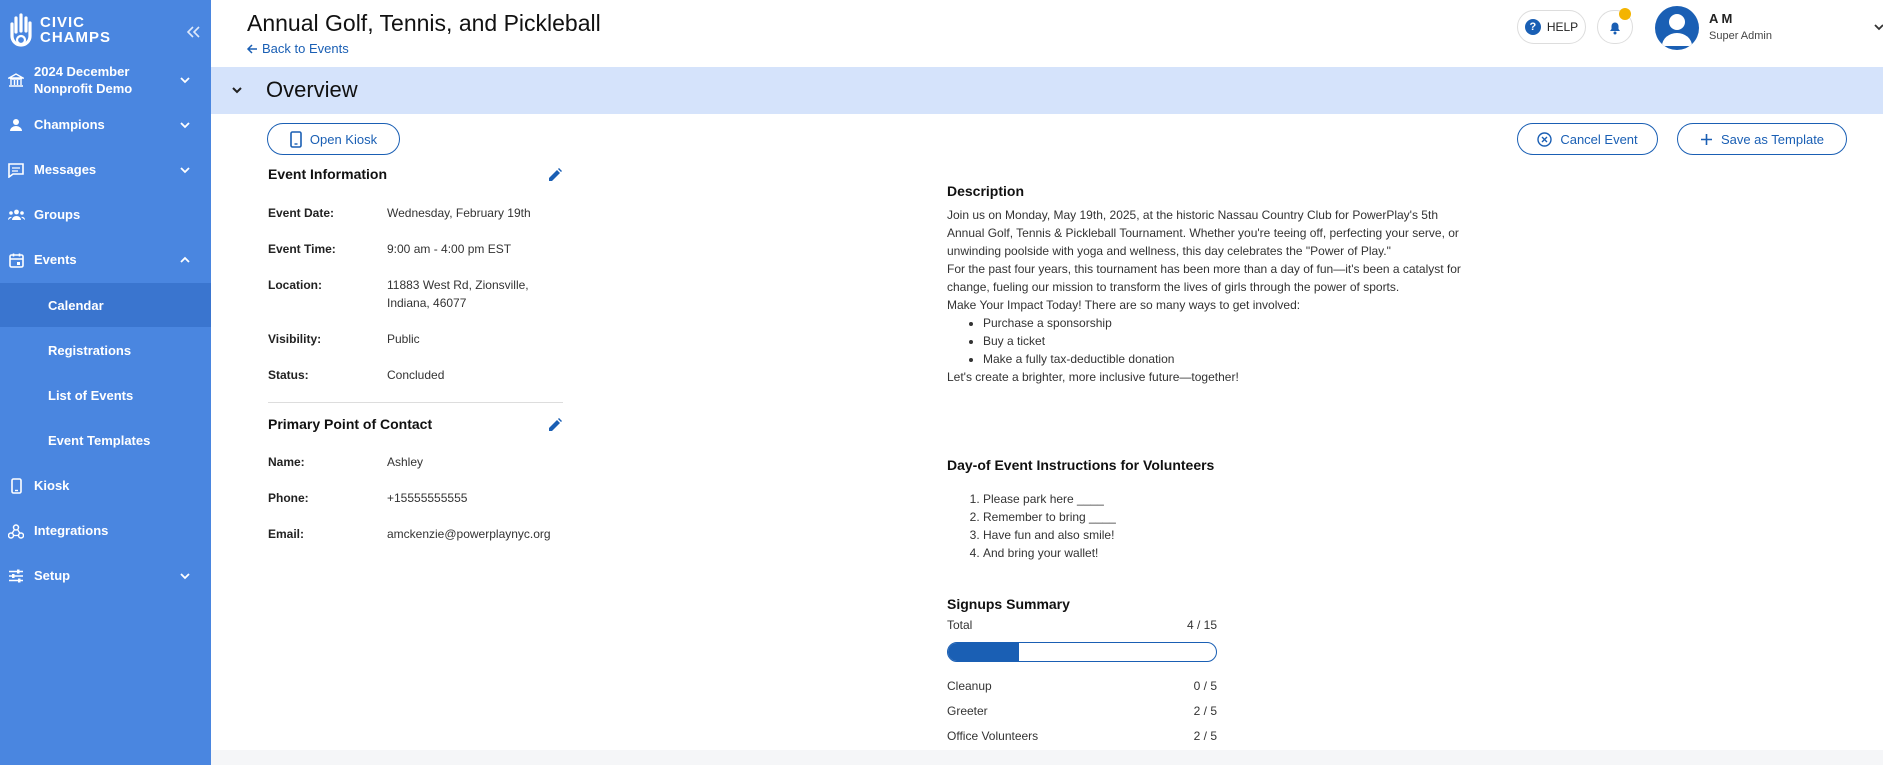 The height and width of the screenshot is (765, 1883). I want to click on groups-icon, so click(16, 215).